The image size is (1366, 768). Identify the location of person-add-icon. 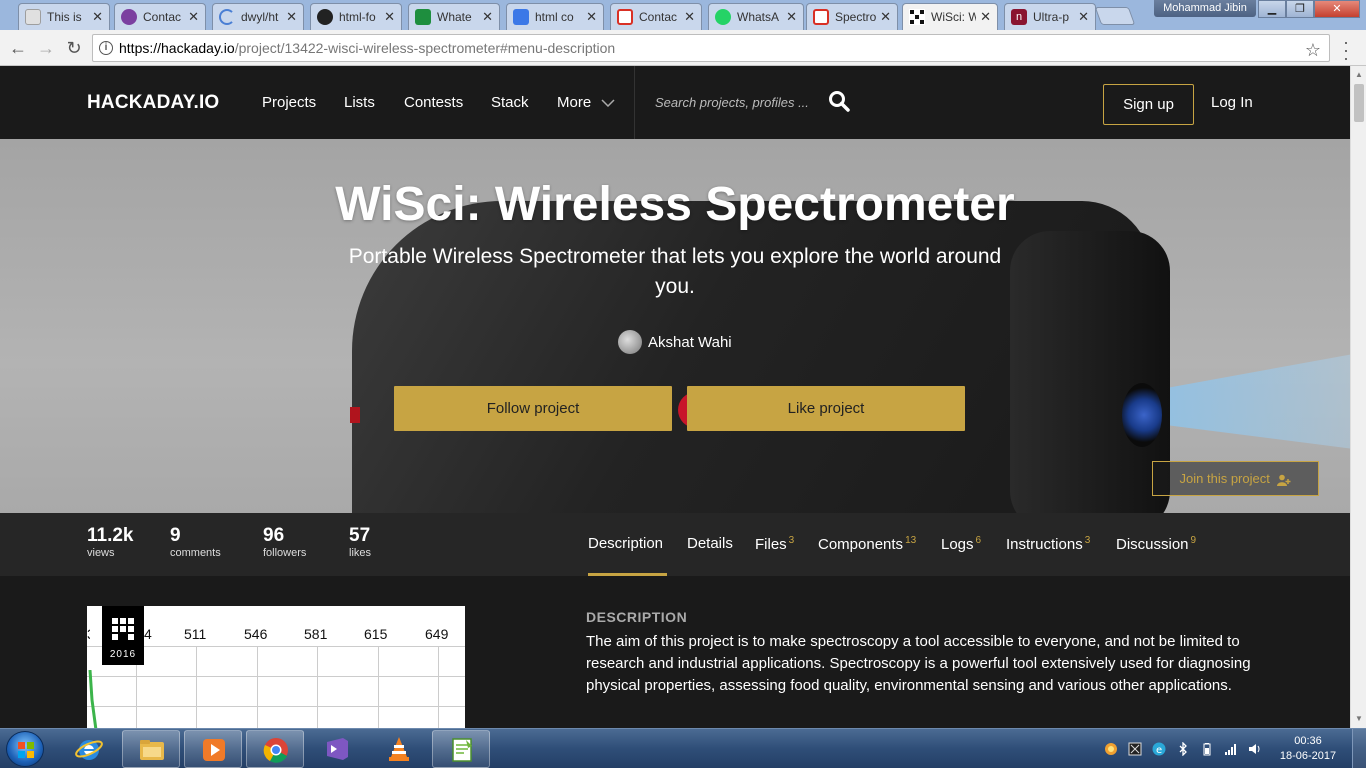
(1284, 480).